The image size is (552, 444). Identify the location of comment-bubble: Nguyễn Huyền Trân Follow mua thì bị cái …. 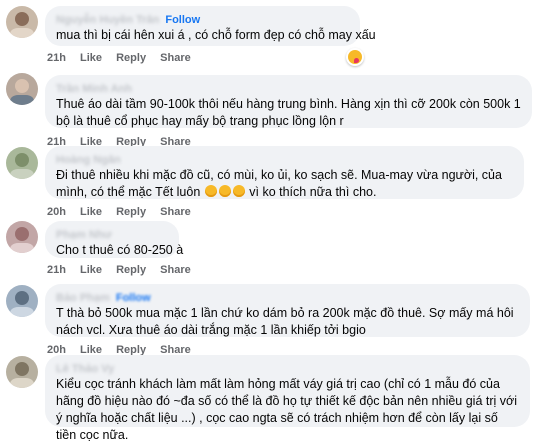
(210, 26).